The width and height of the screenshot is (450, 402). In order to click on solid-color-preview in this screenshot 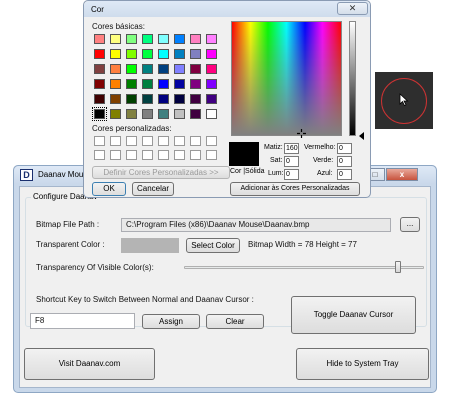, I will do `click(244, 154)`.